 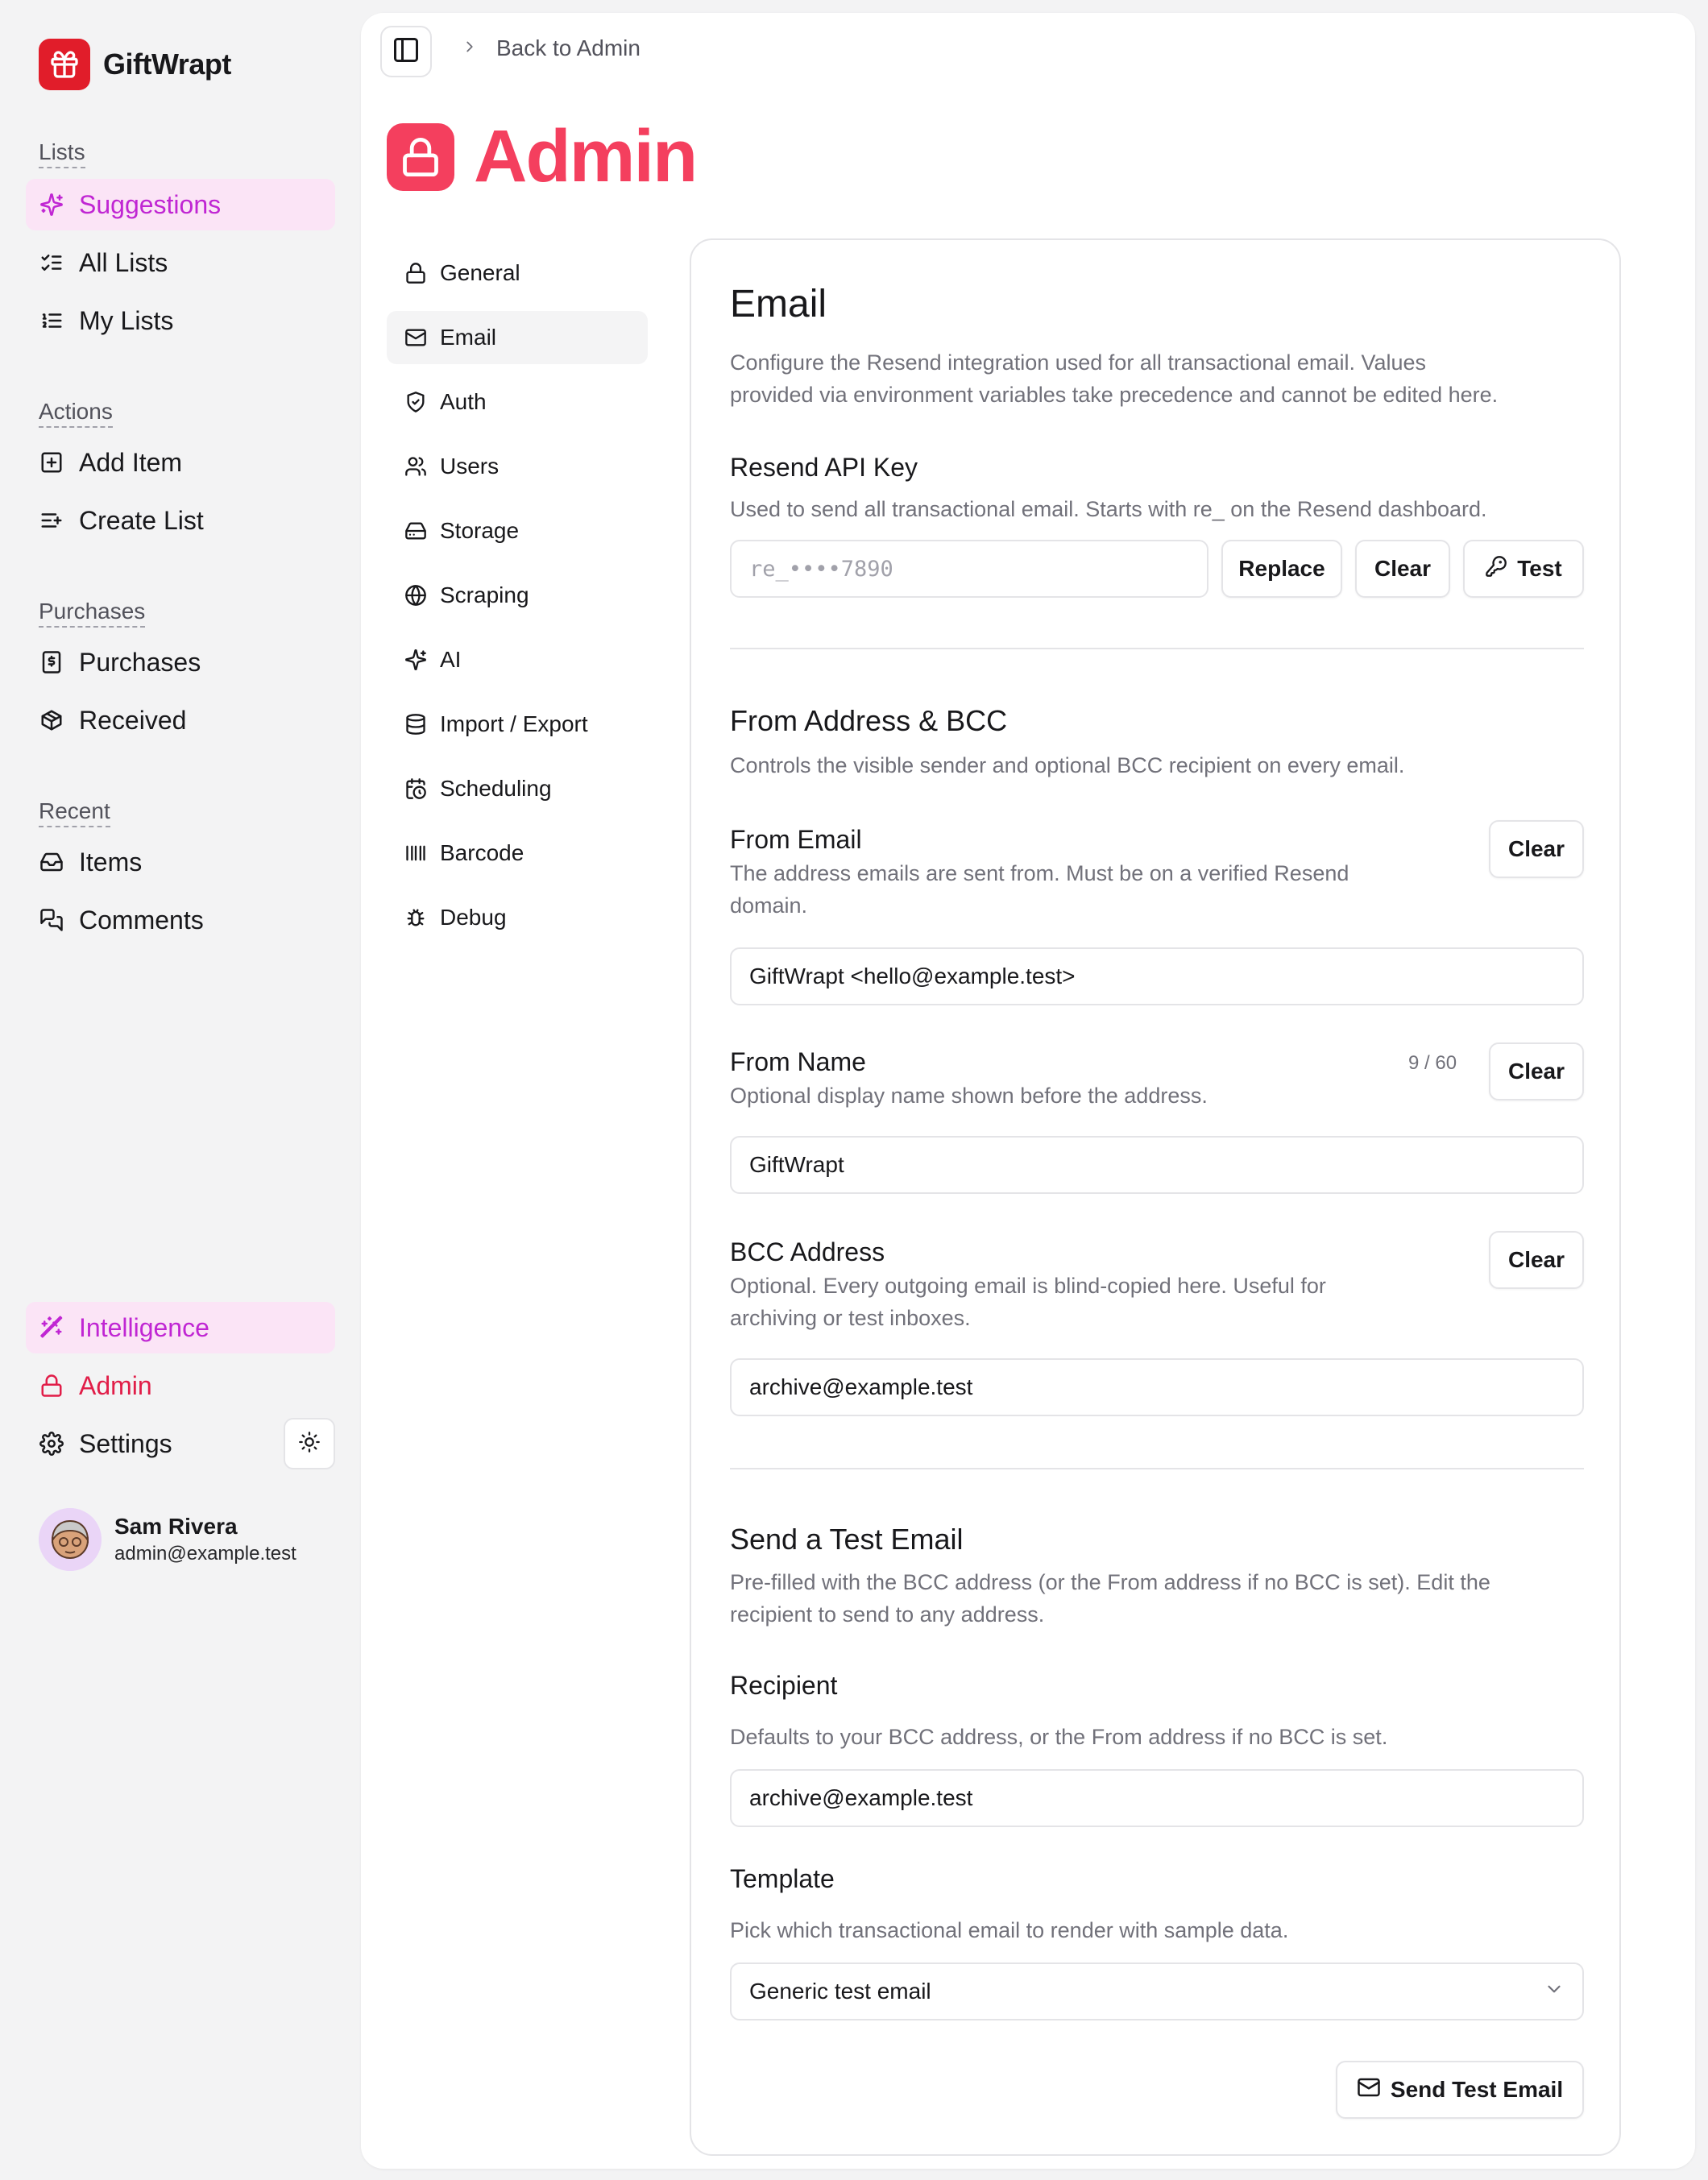 What do you see at coordinates (1537, 1071) in the screenshot?
I see `clear-from-name-button: Clear` at bounding box center [1537, 1071].